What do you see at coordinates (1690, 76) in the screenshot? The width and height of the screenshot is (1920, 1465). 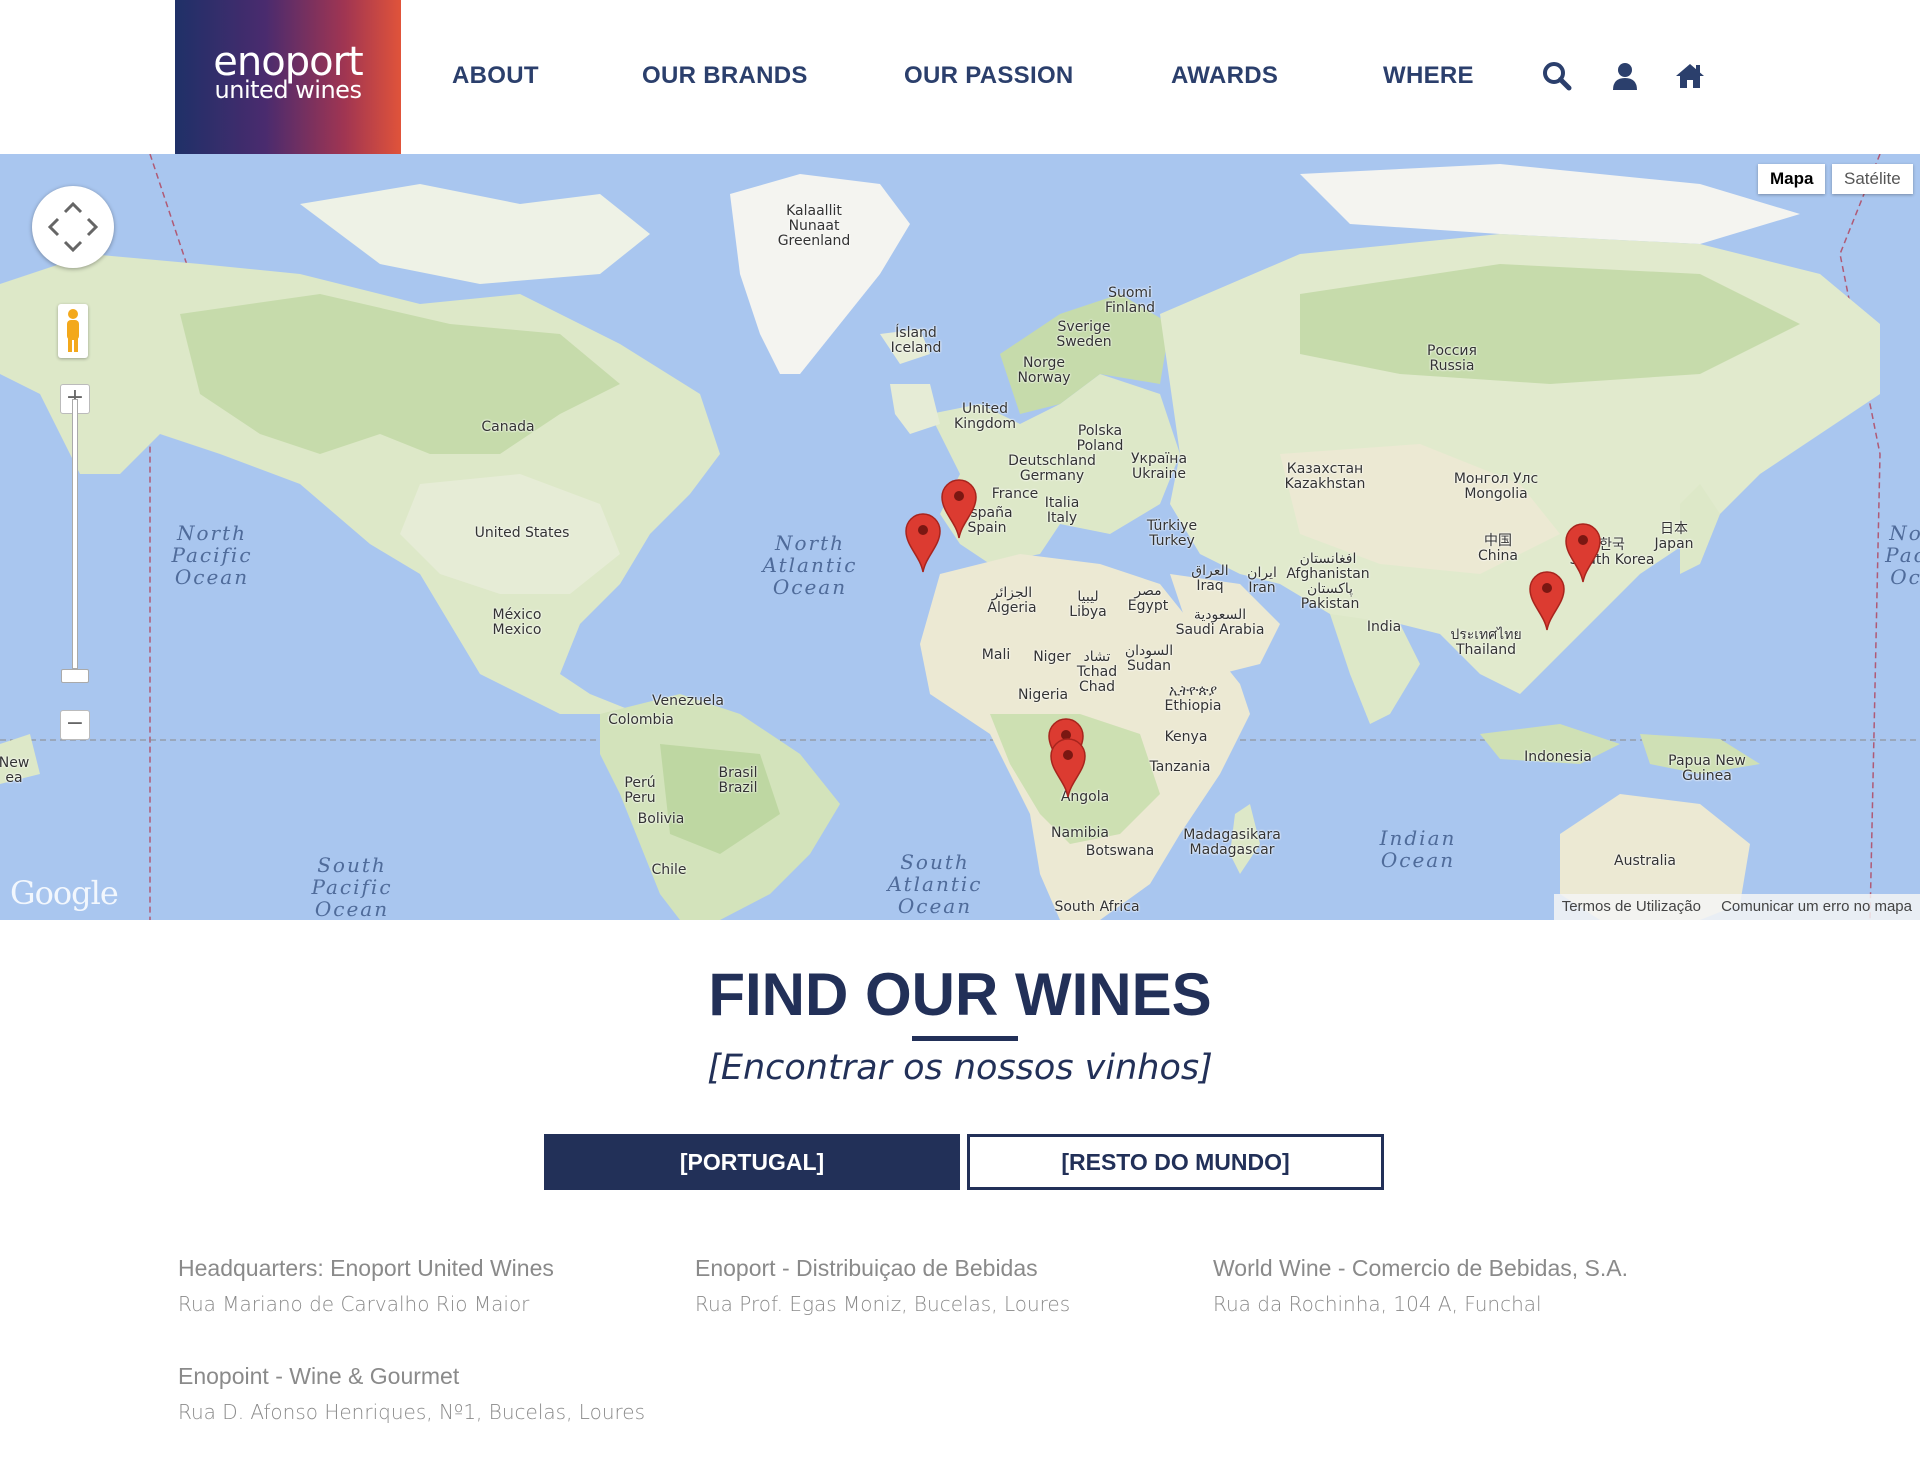 I see `home-icon` at bounding box center [1690, 76].